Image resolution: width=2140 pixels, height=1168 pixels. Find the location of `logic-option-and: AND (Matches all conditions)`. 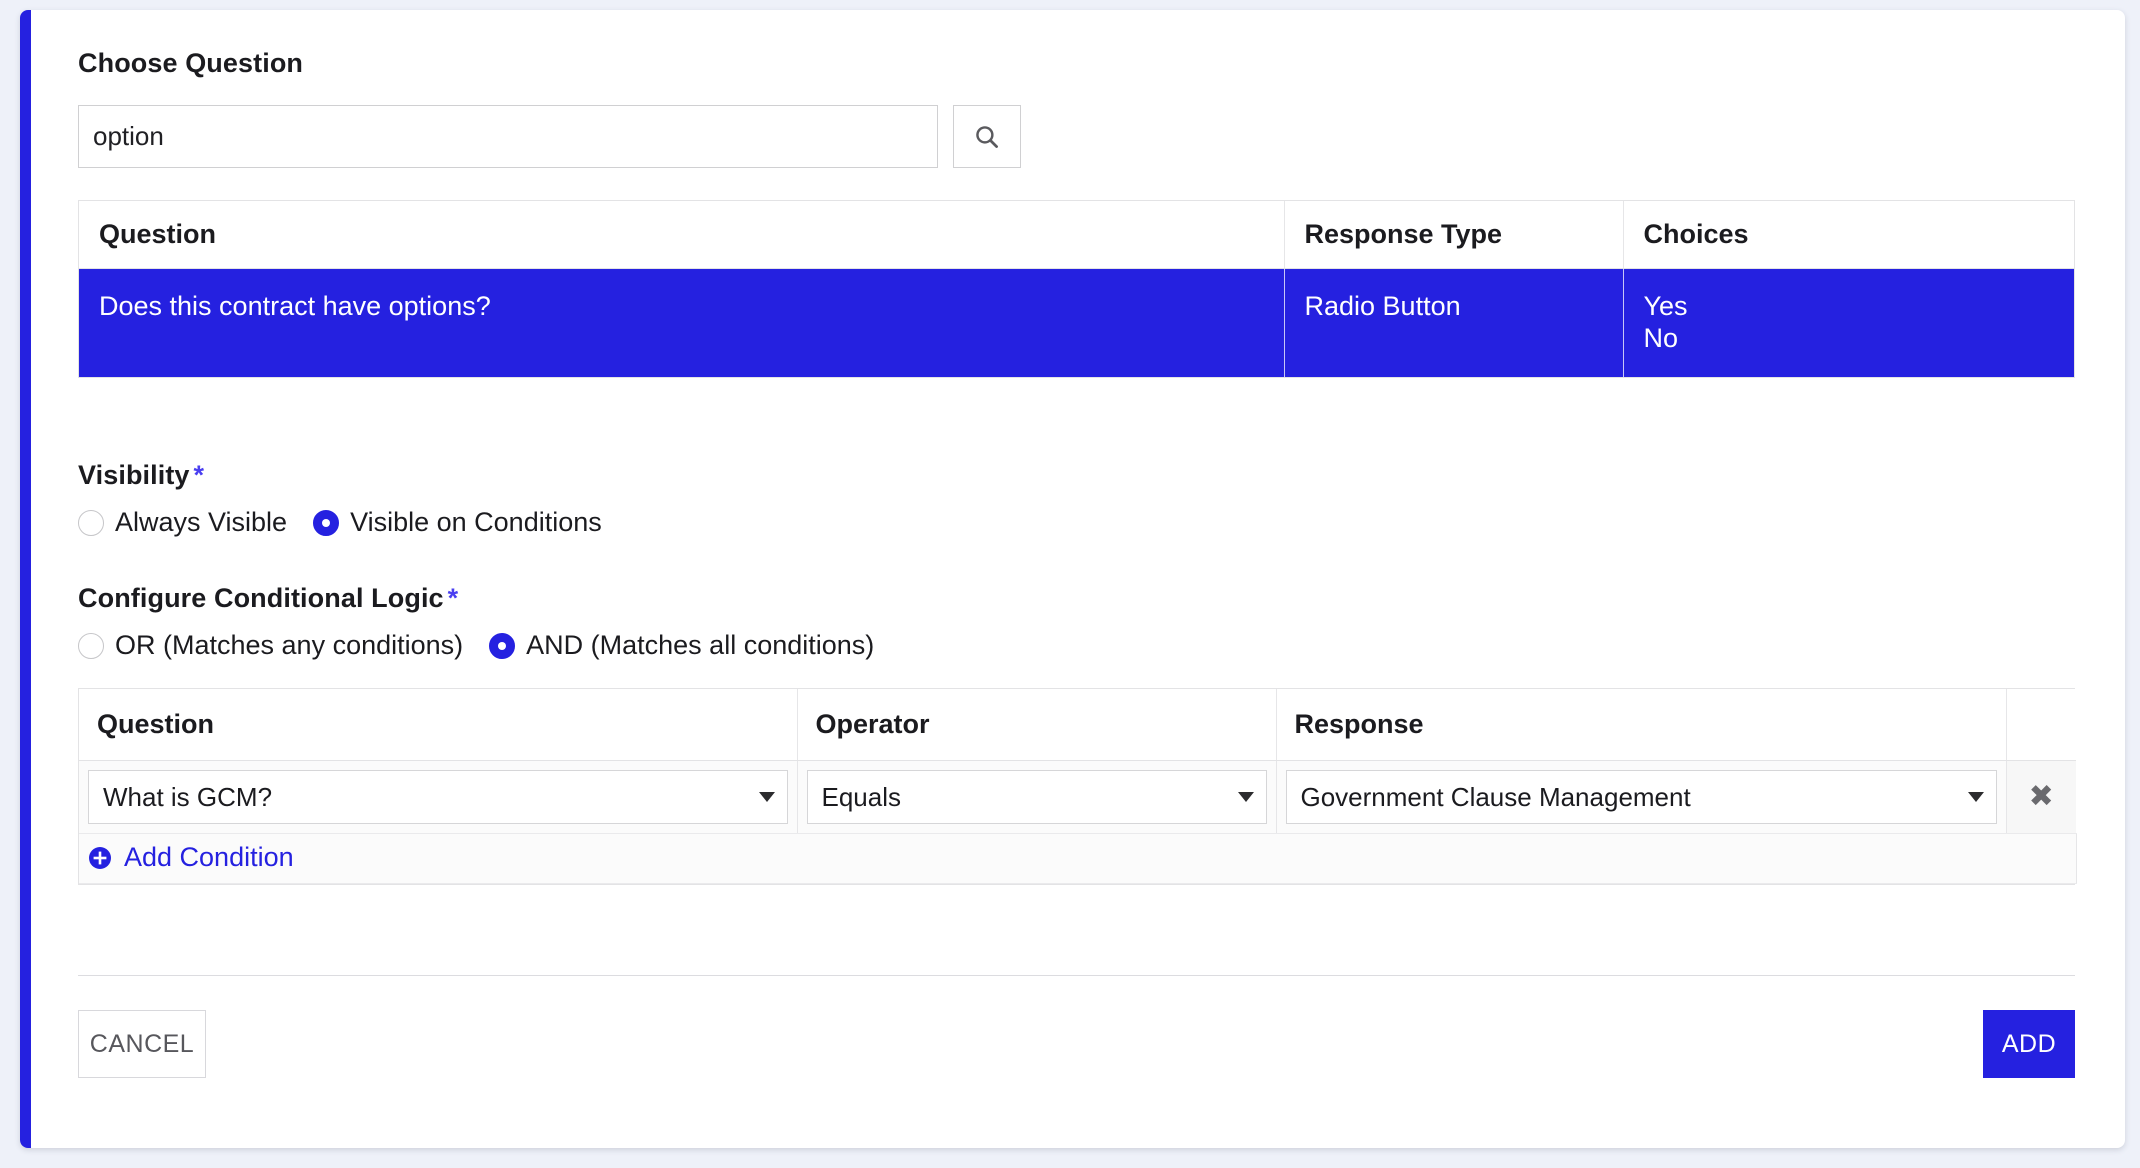

logic-option-and: AND (Matches all conditions) is located at coordinates (681, 645).